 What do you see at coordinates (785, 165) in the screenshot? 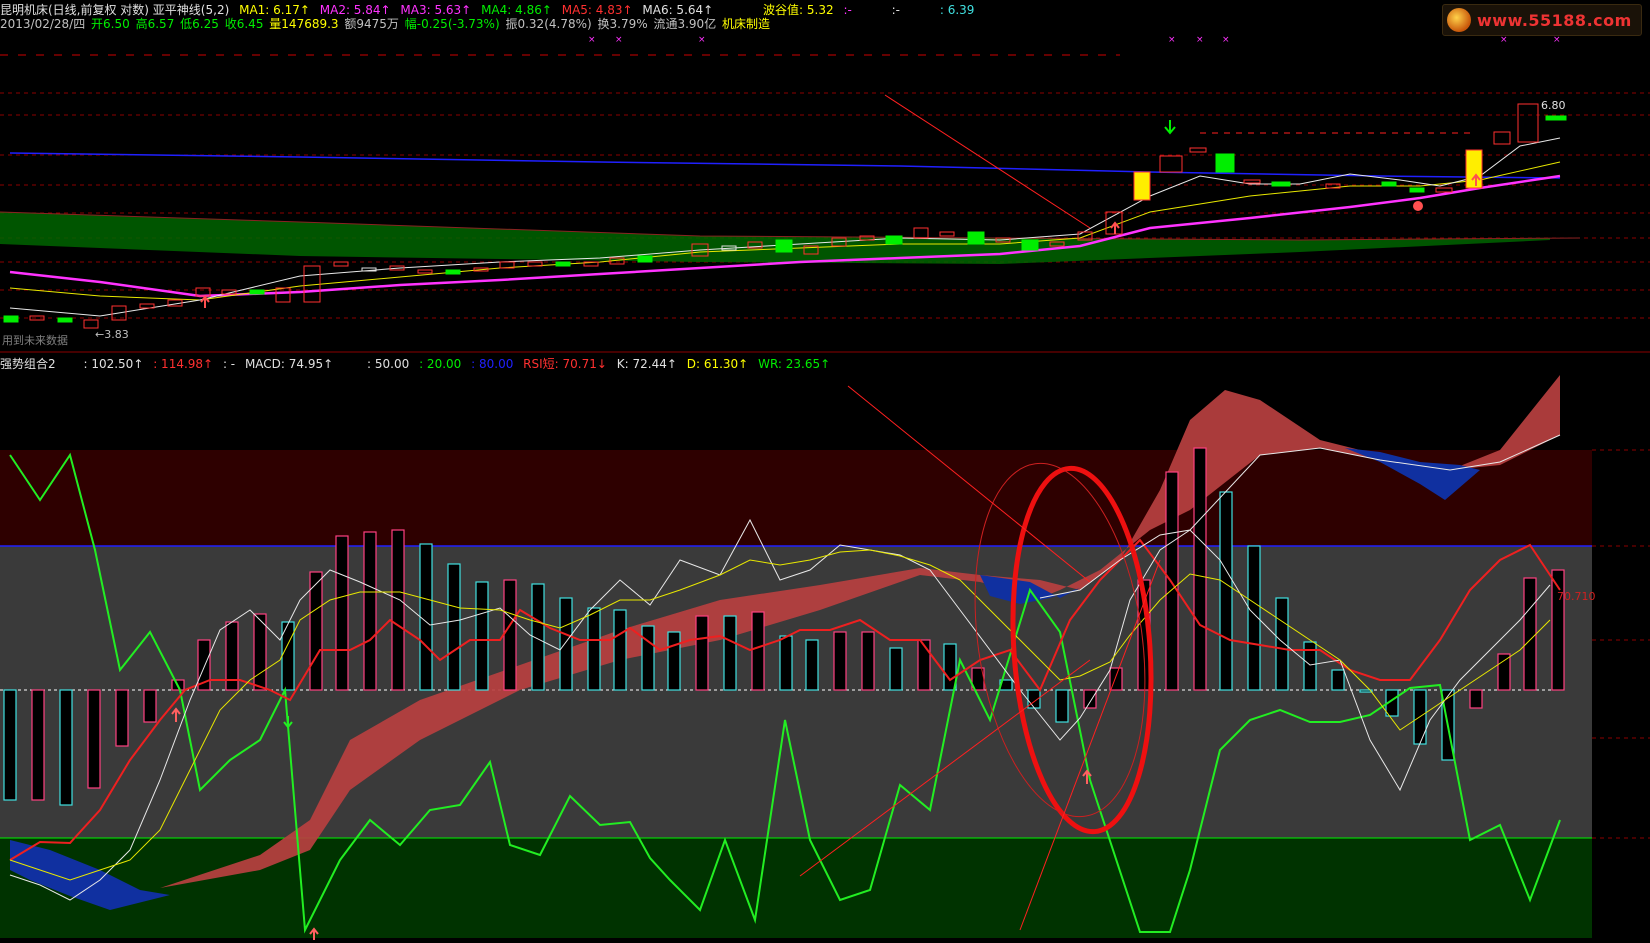
I see `ma-blue-line` at bounding box center [785, 165].